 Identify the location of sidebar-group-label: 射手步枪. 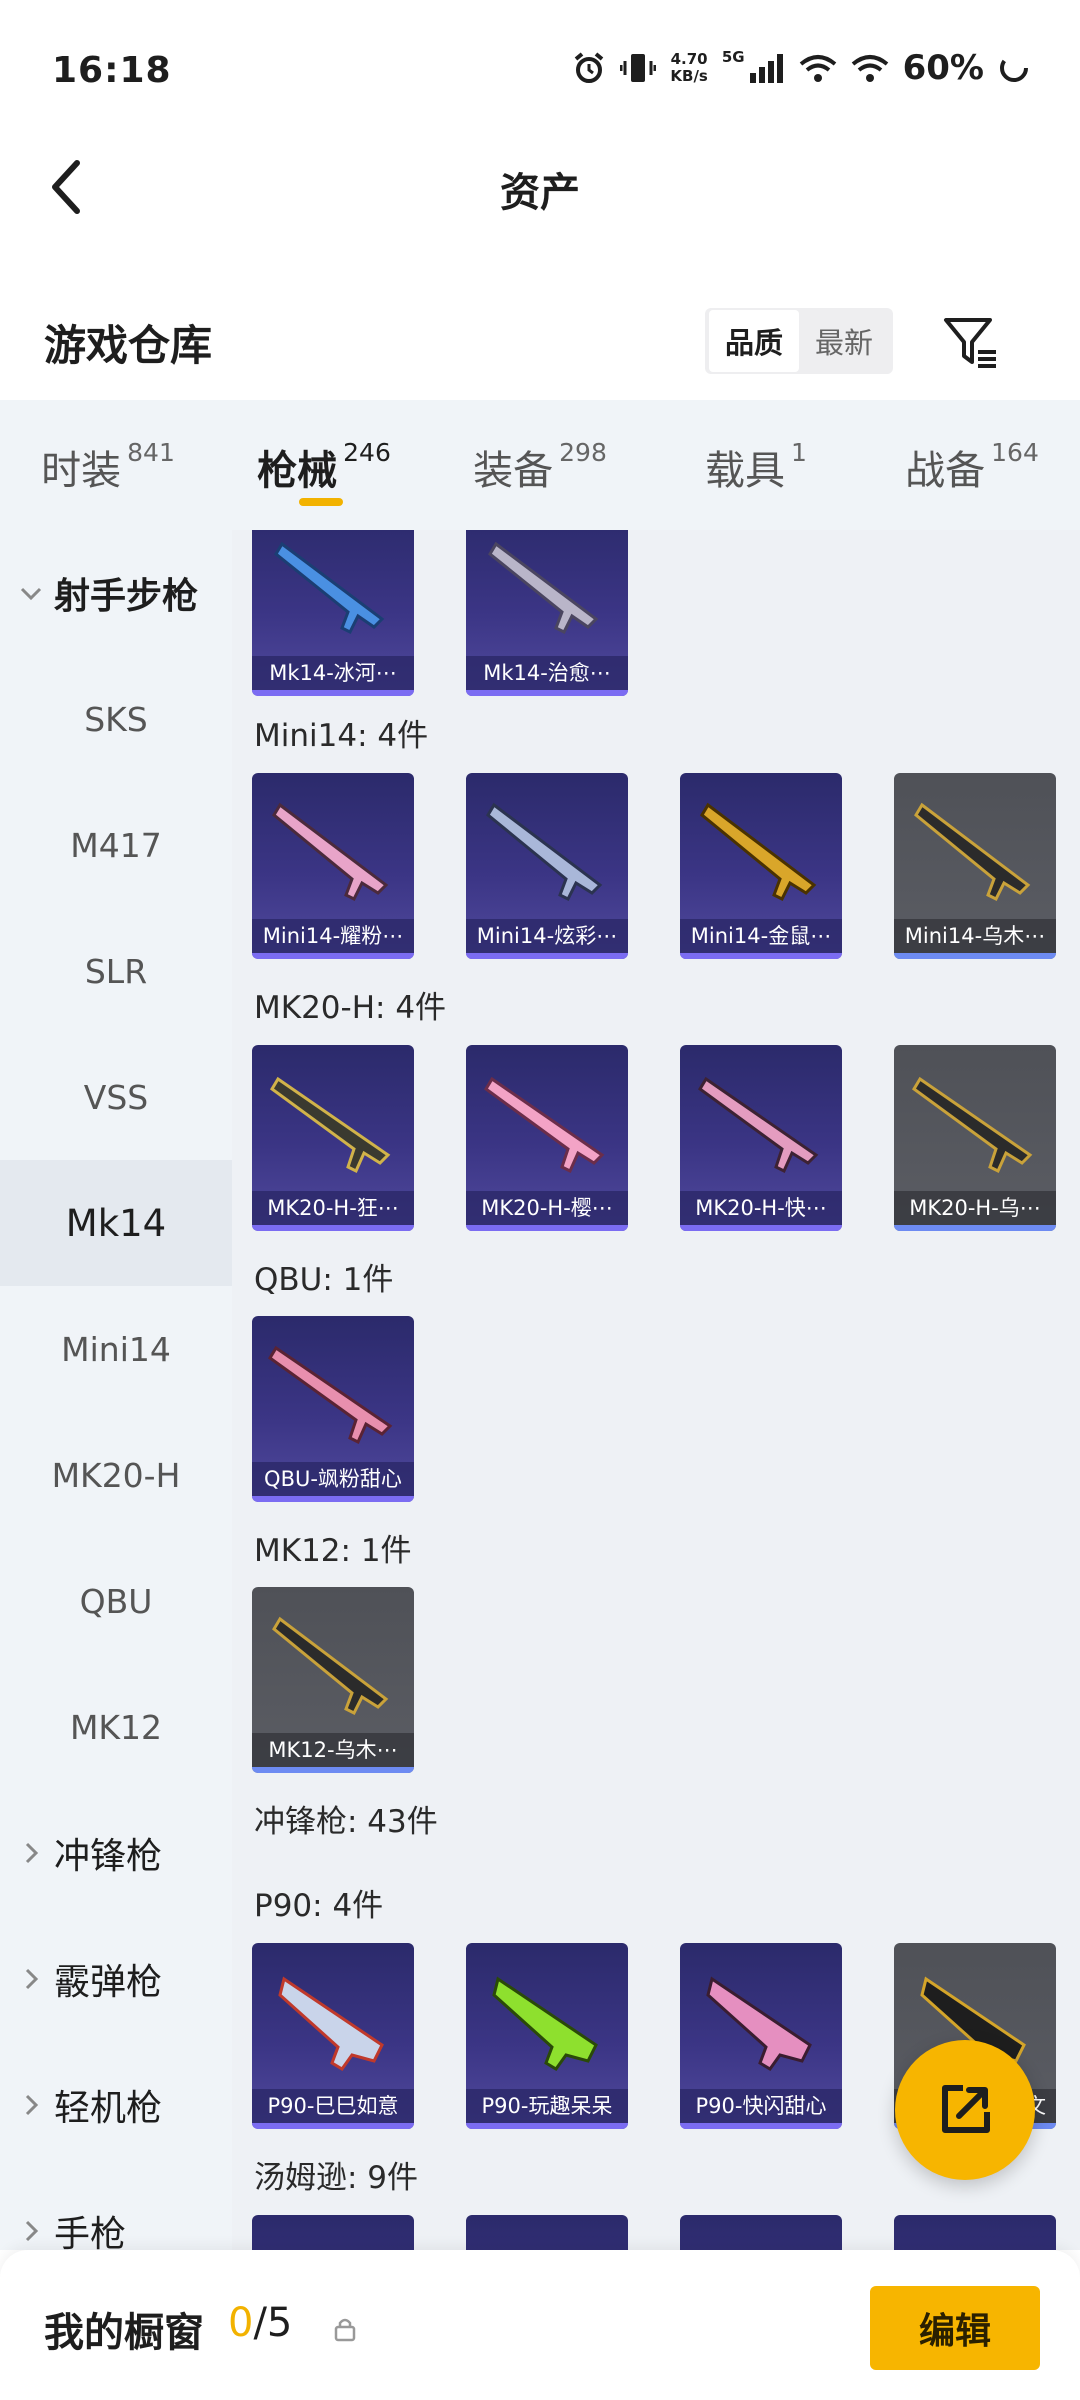
(126, 596).